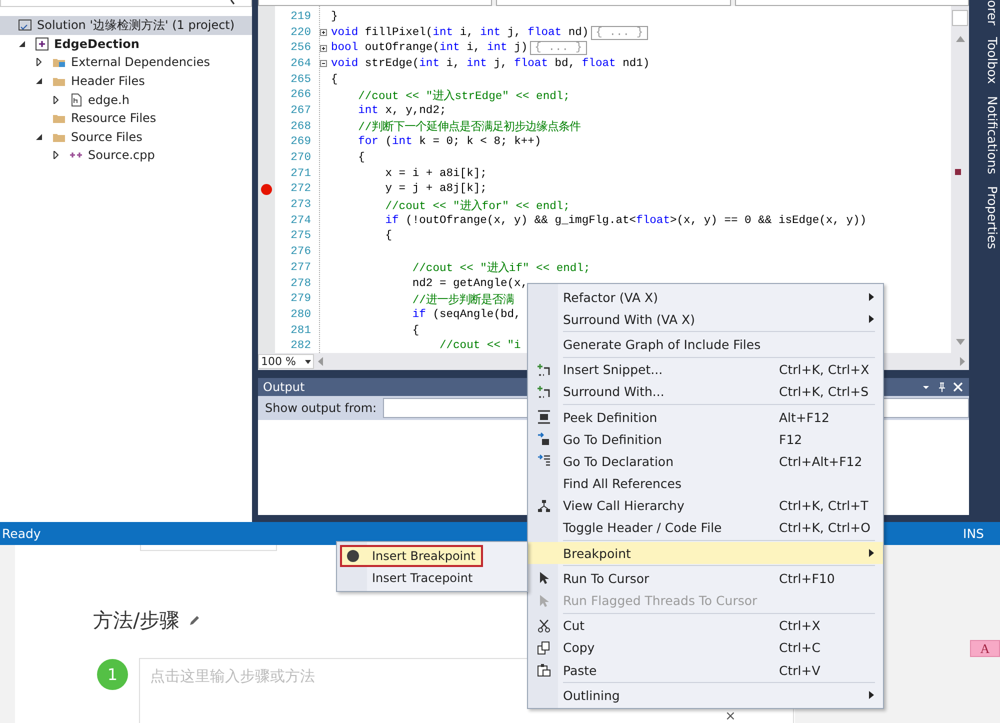  Describe the element at coordinates (300, 96) in the screenshot. I see `line-number: 266` at that location.